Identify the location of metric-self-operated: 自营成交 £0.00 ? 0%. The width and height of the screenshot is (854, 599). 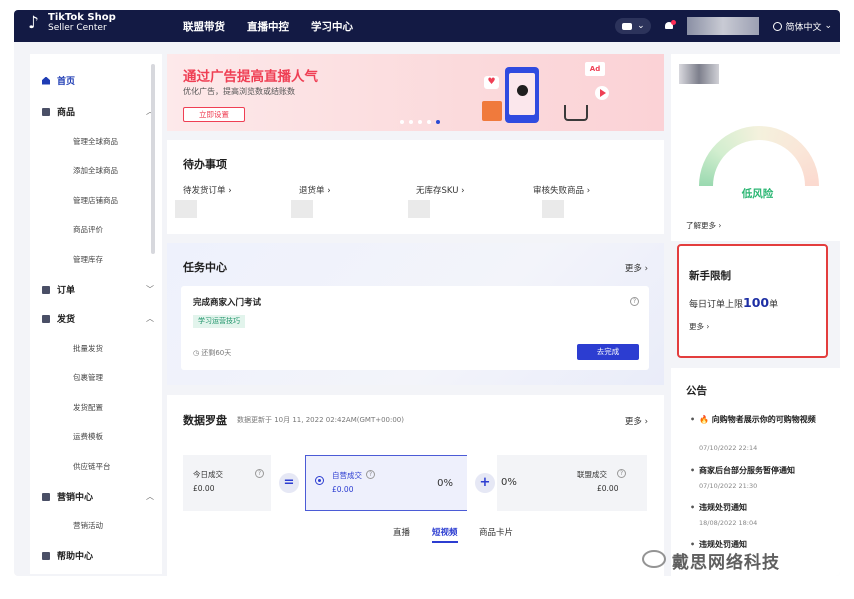
(386, 483).